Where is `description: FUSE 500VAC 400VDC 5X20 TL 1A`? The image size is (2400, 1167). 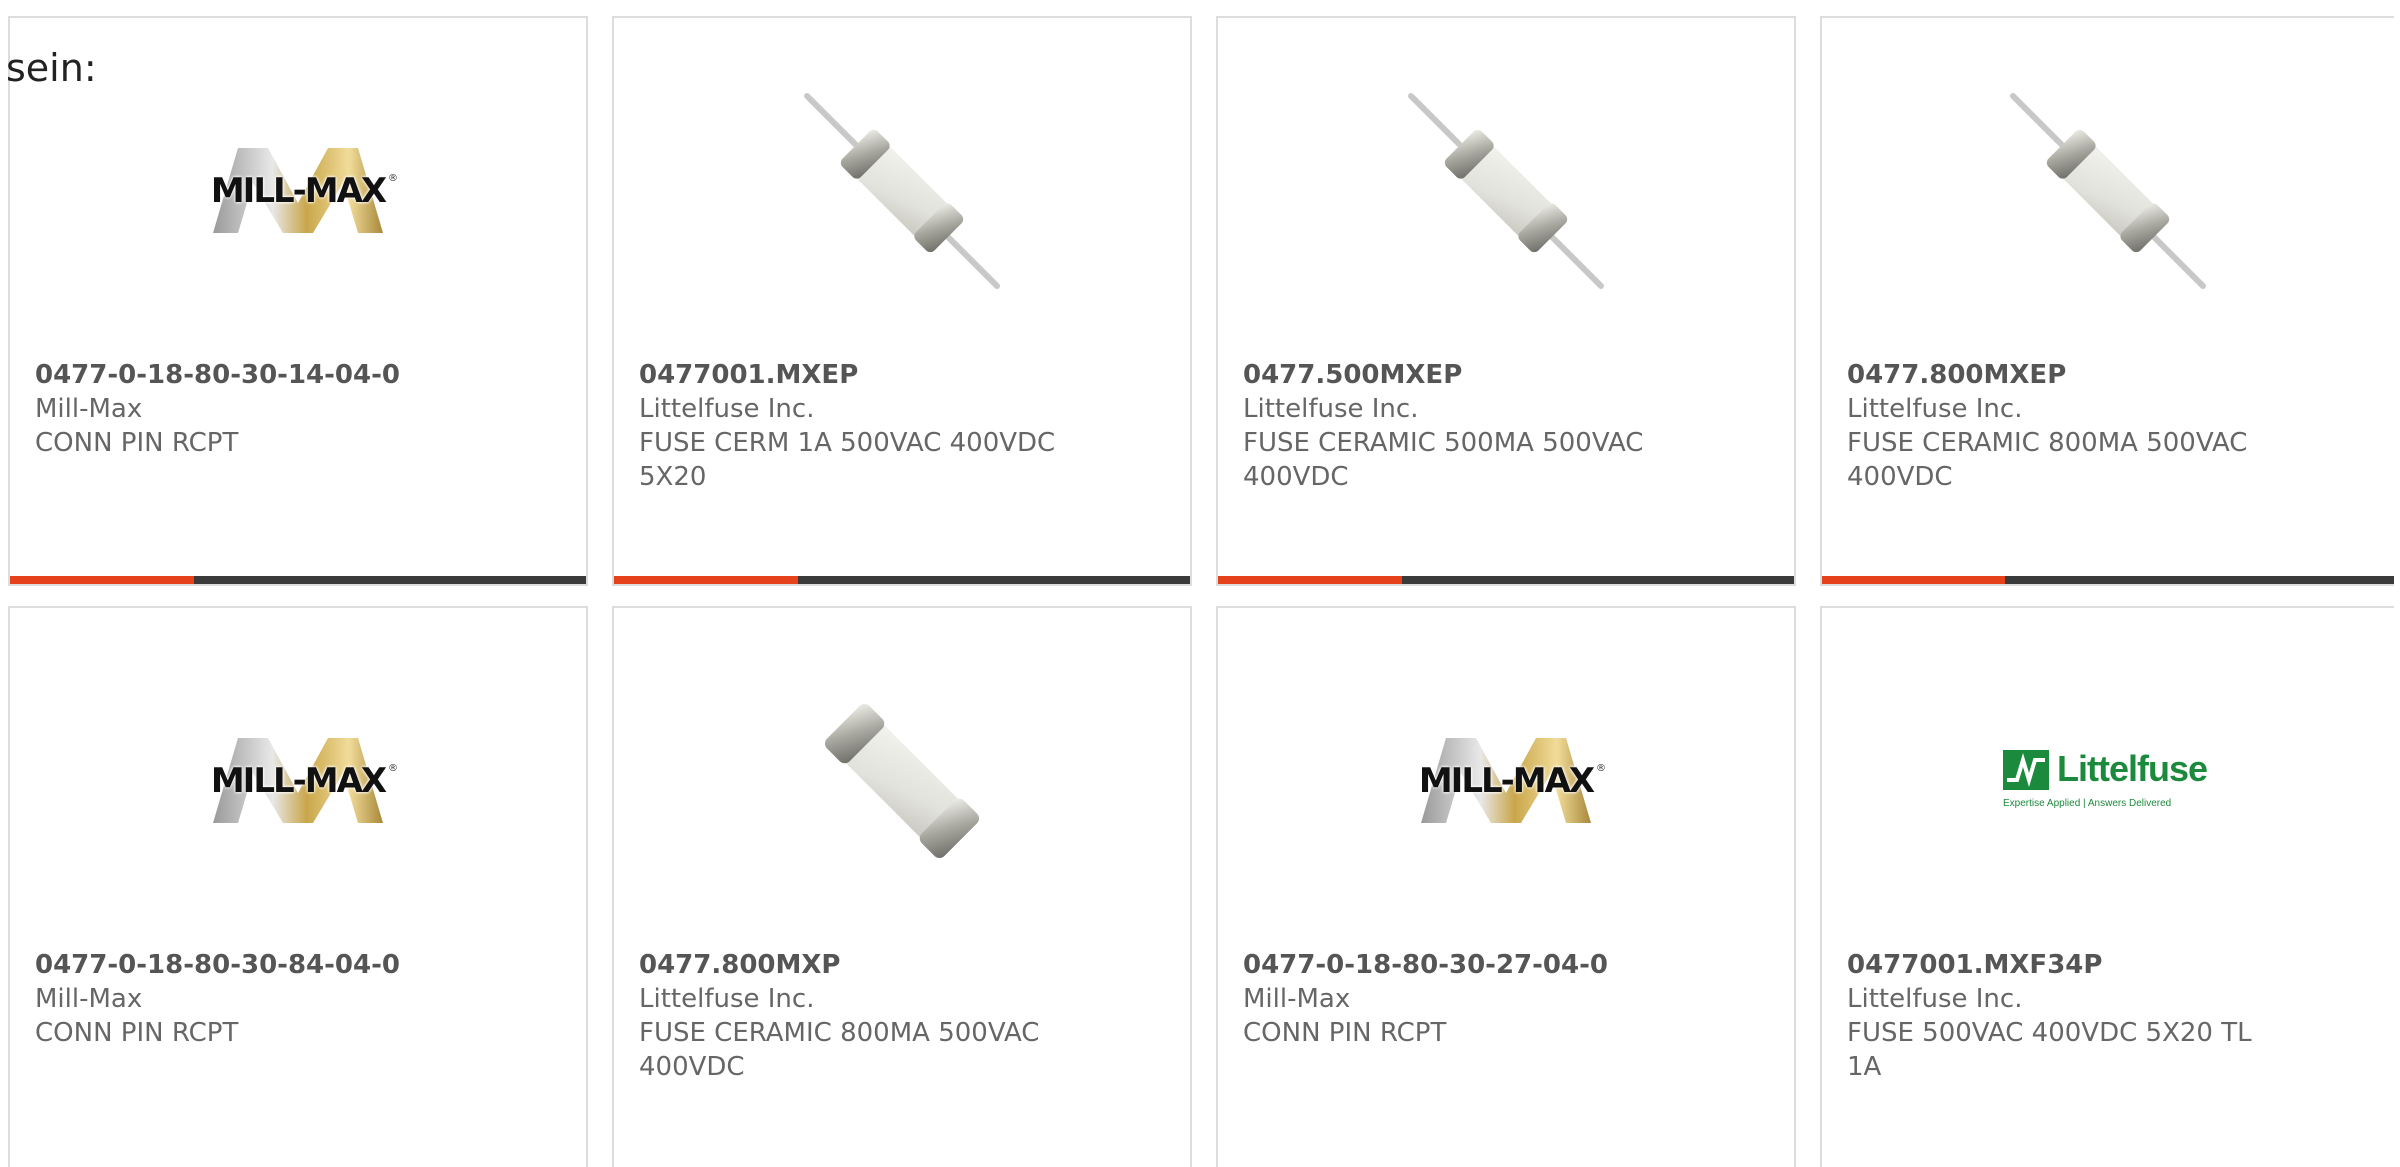 description: FUSE 500VAC 400VDC 5X20 TL 1A is located at coordinates (2049, 1050).